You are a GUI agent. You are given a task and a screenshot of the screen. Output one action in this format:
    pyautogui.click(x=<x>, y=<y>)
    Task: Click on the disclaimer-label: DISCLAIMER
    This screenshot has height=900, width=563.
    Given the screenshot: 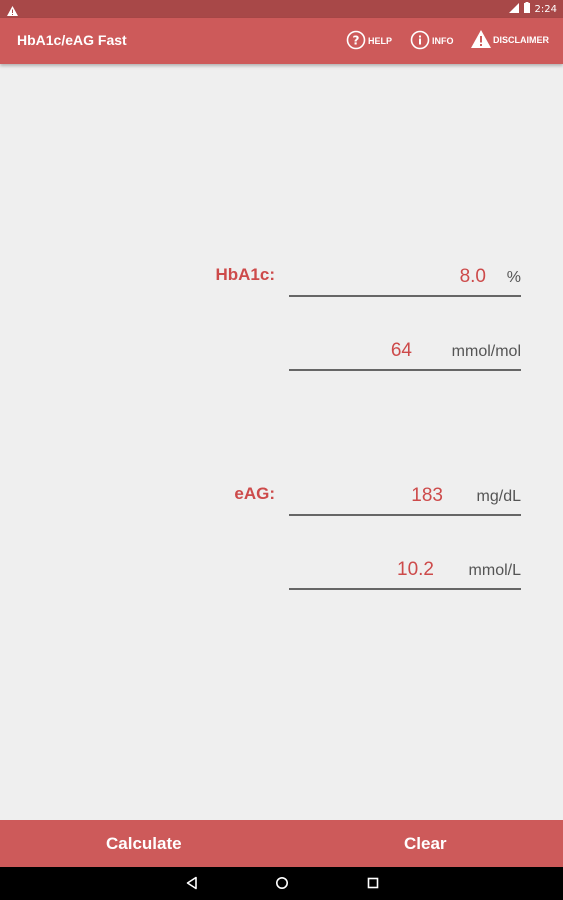 What is the action you would take?
    pyautogui.click(x=521, y=40)
    